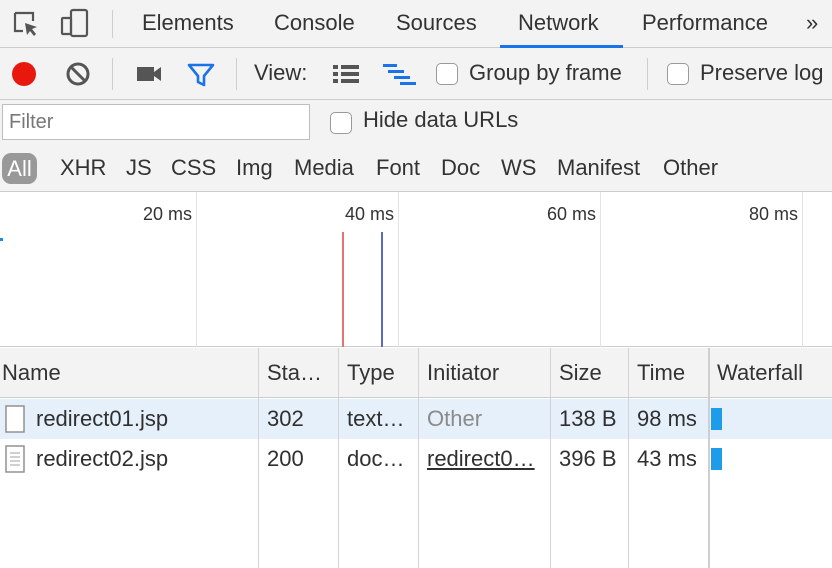 The image size is (832, 568). Describe the element at coordinates (149, 74) in the screenshot. I see `capture-screenshots-icon` at that location.